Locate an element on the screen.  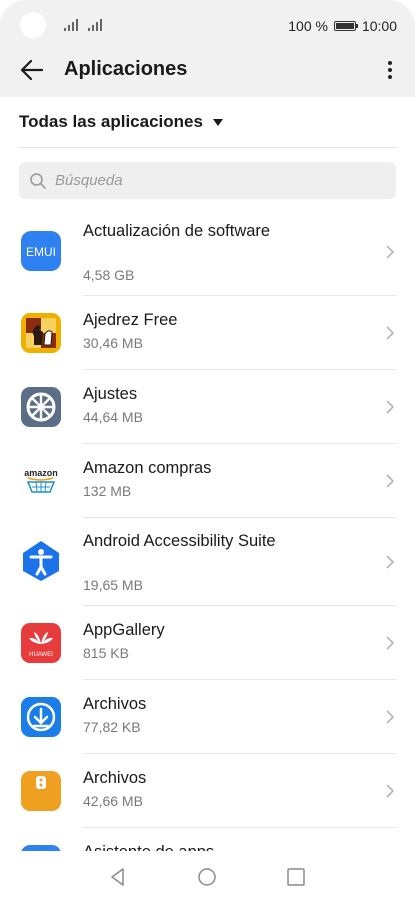
app-size: 132 MB is located at coordinates (107, 491).